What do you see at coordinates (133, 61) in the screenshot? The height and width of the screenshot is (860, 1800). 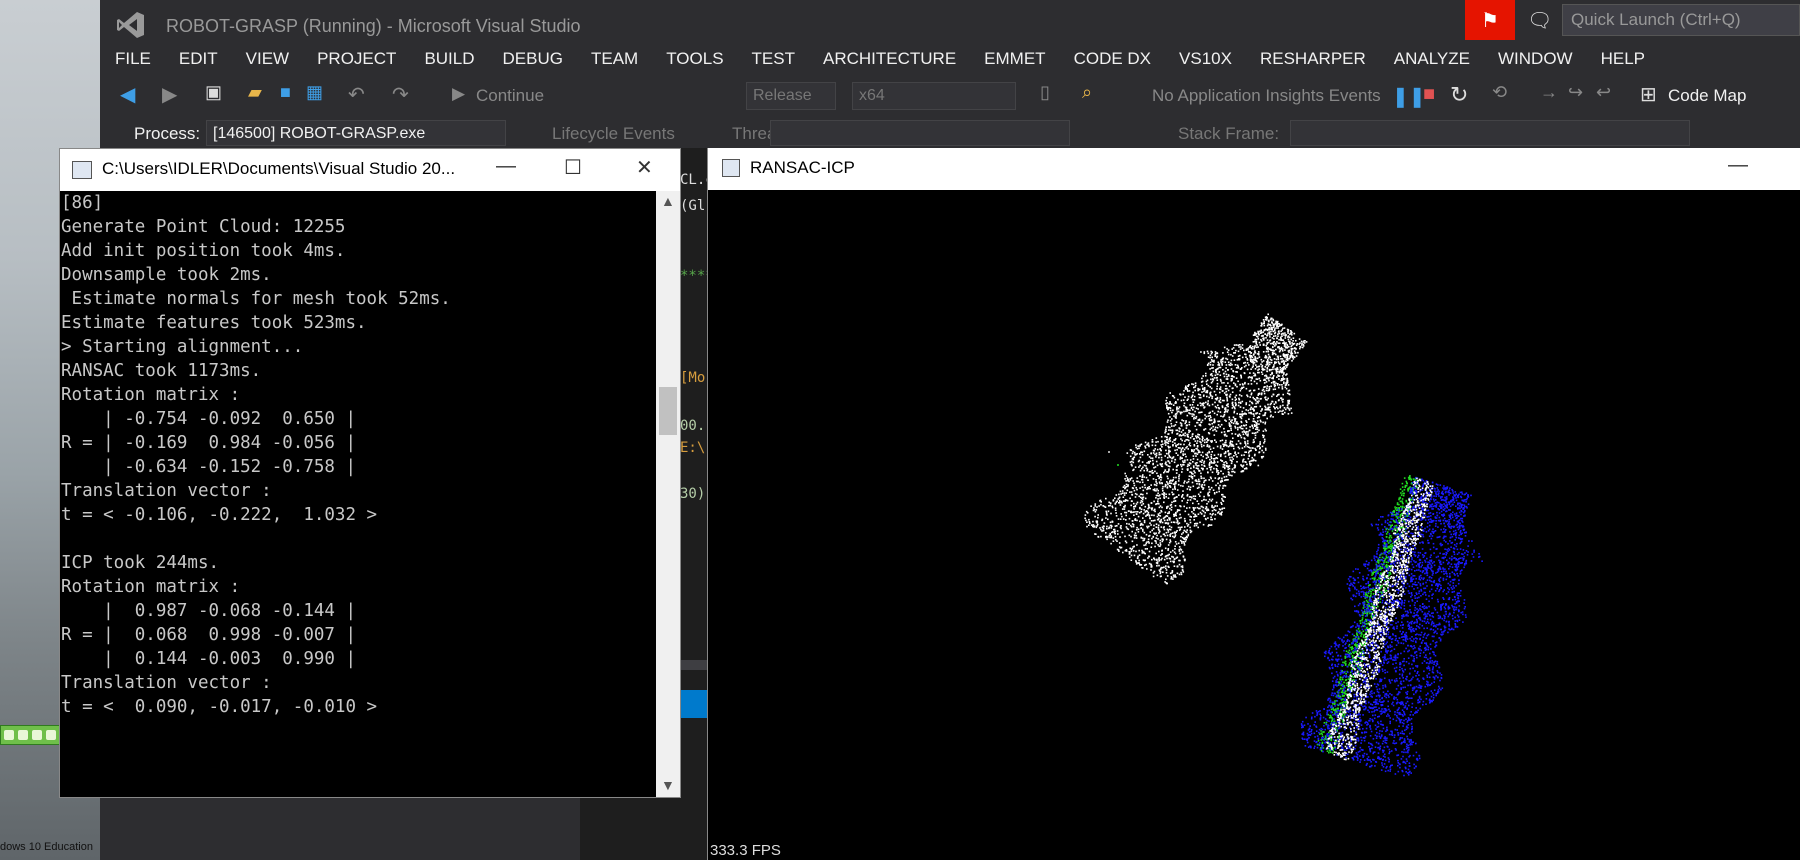 I see `menu-file: FILE` at bounding box center [133, 61].